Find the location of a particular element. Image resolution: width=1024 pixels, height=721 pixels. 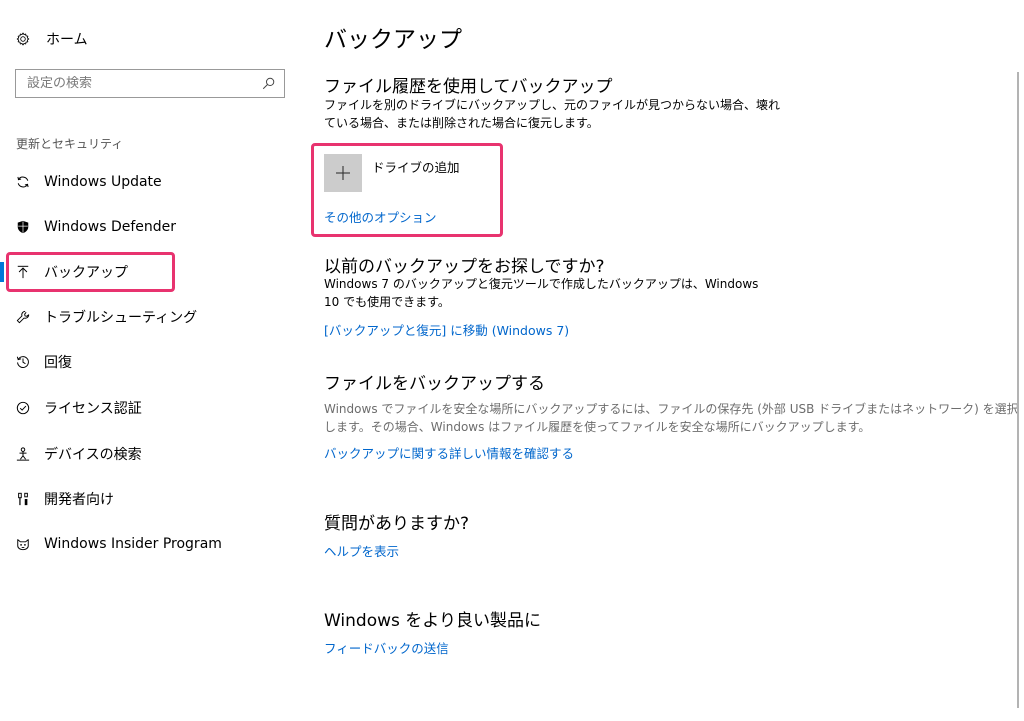

add-drive-button: ドライブの追加 is located at coordinates (392, 173).